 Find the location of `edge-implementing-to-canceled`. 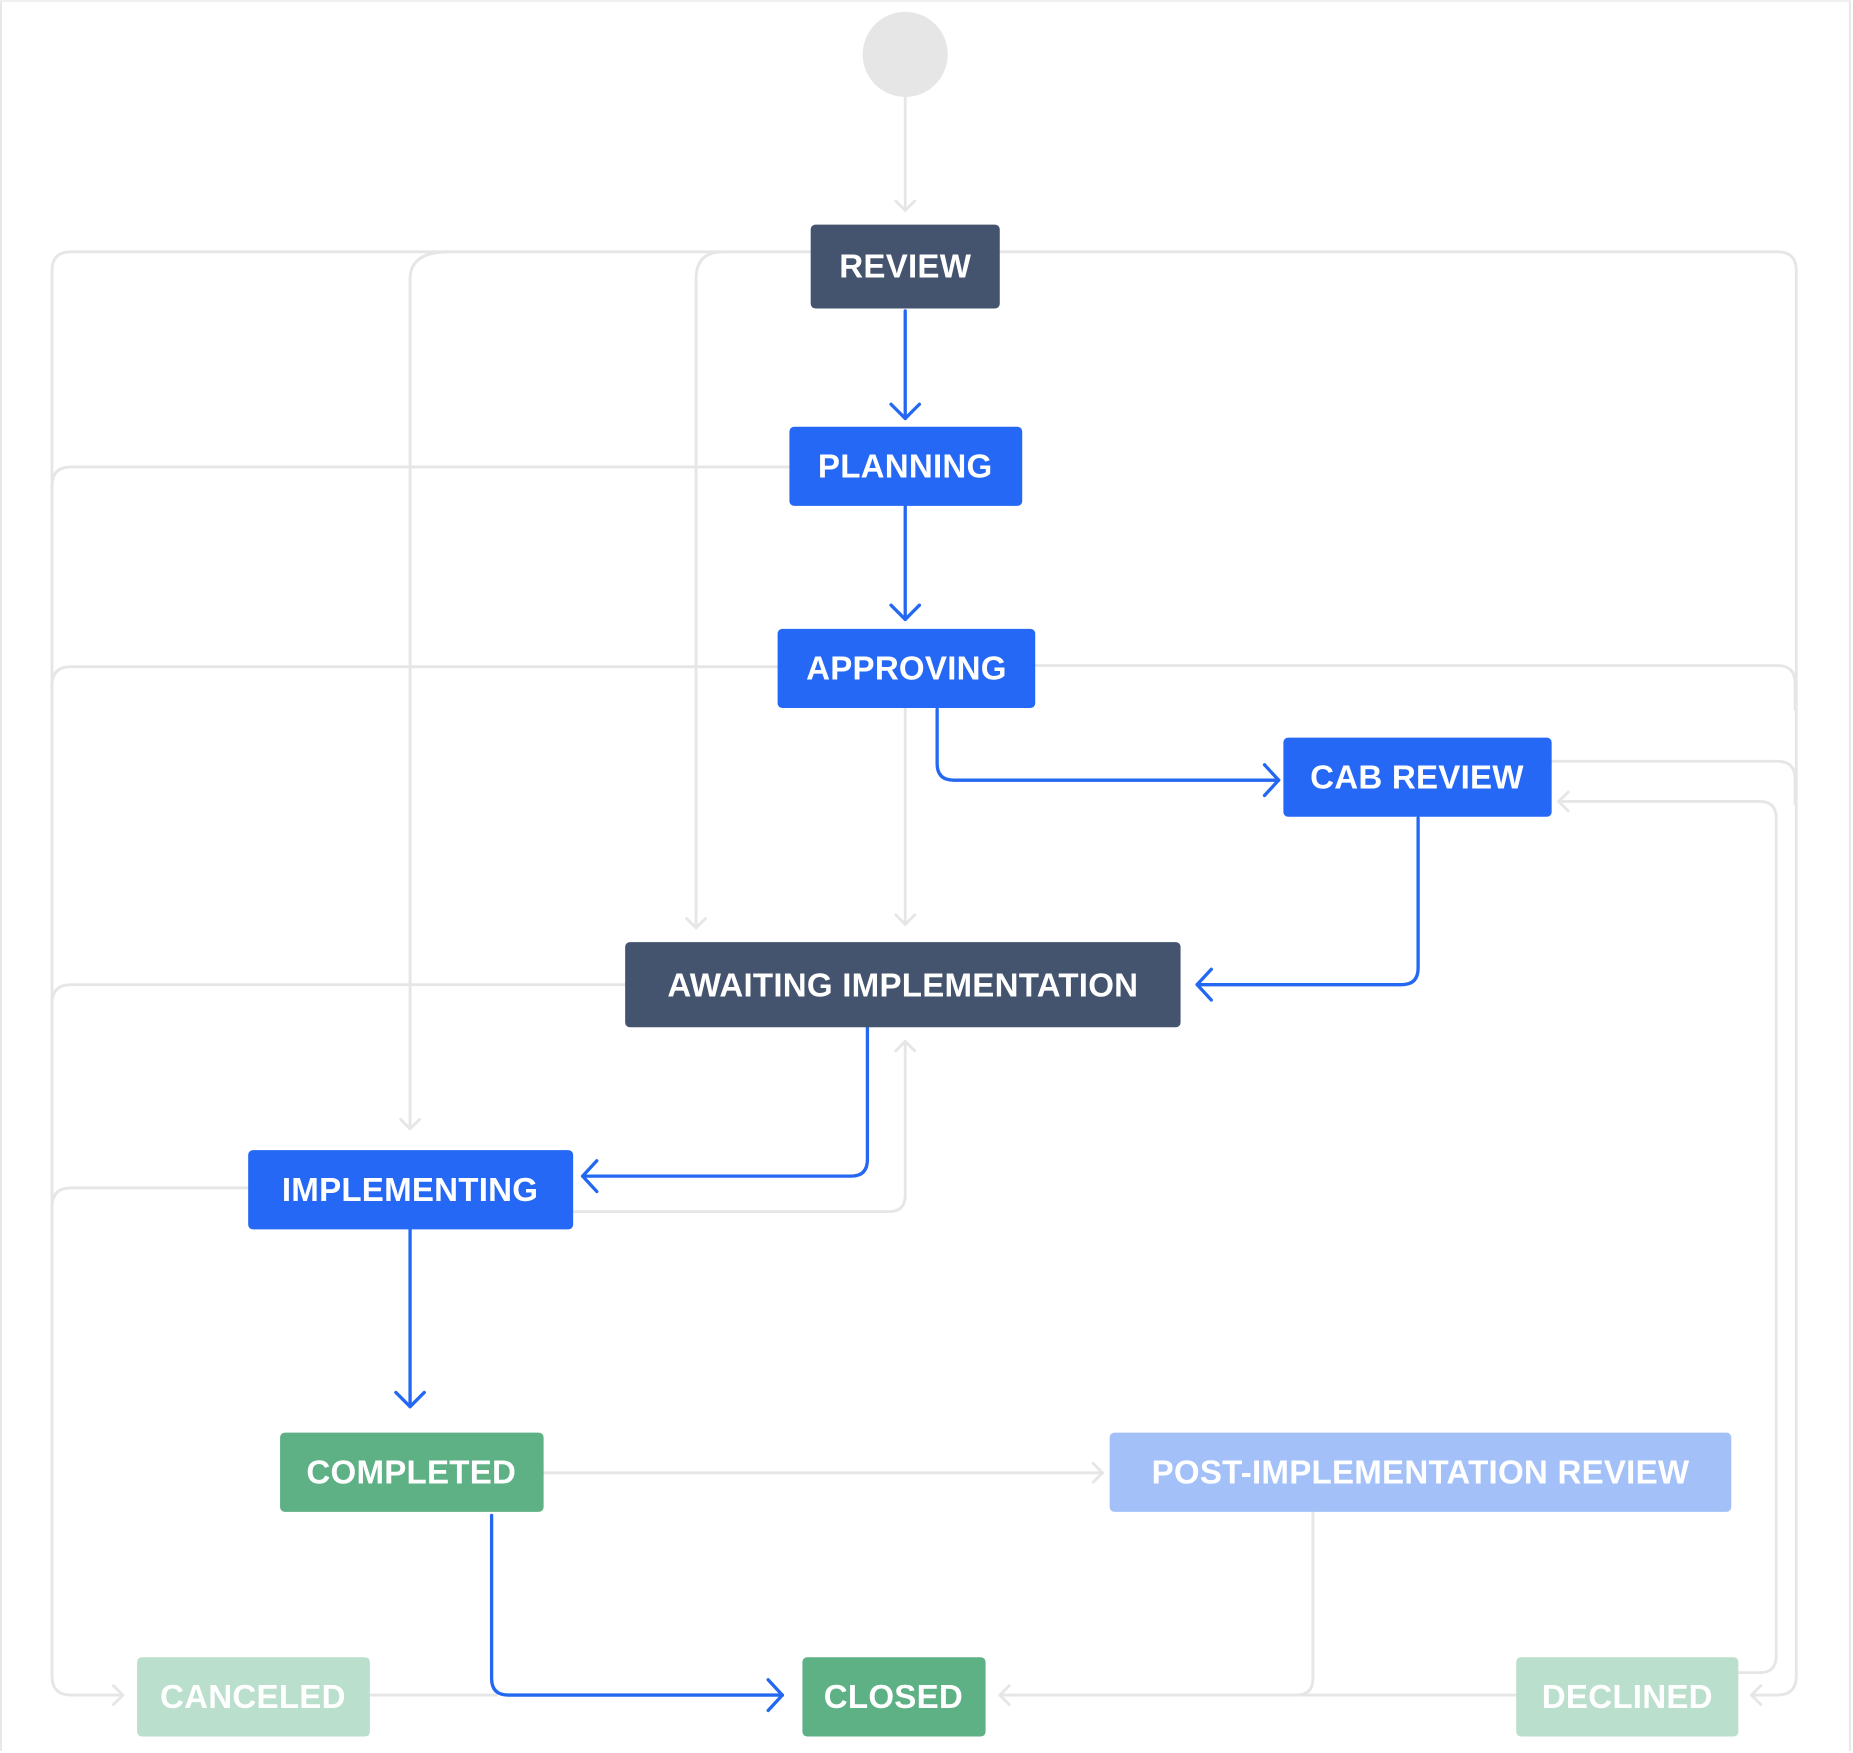

edge-implementing-to-canceled is located at coordinates (150, 1208).